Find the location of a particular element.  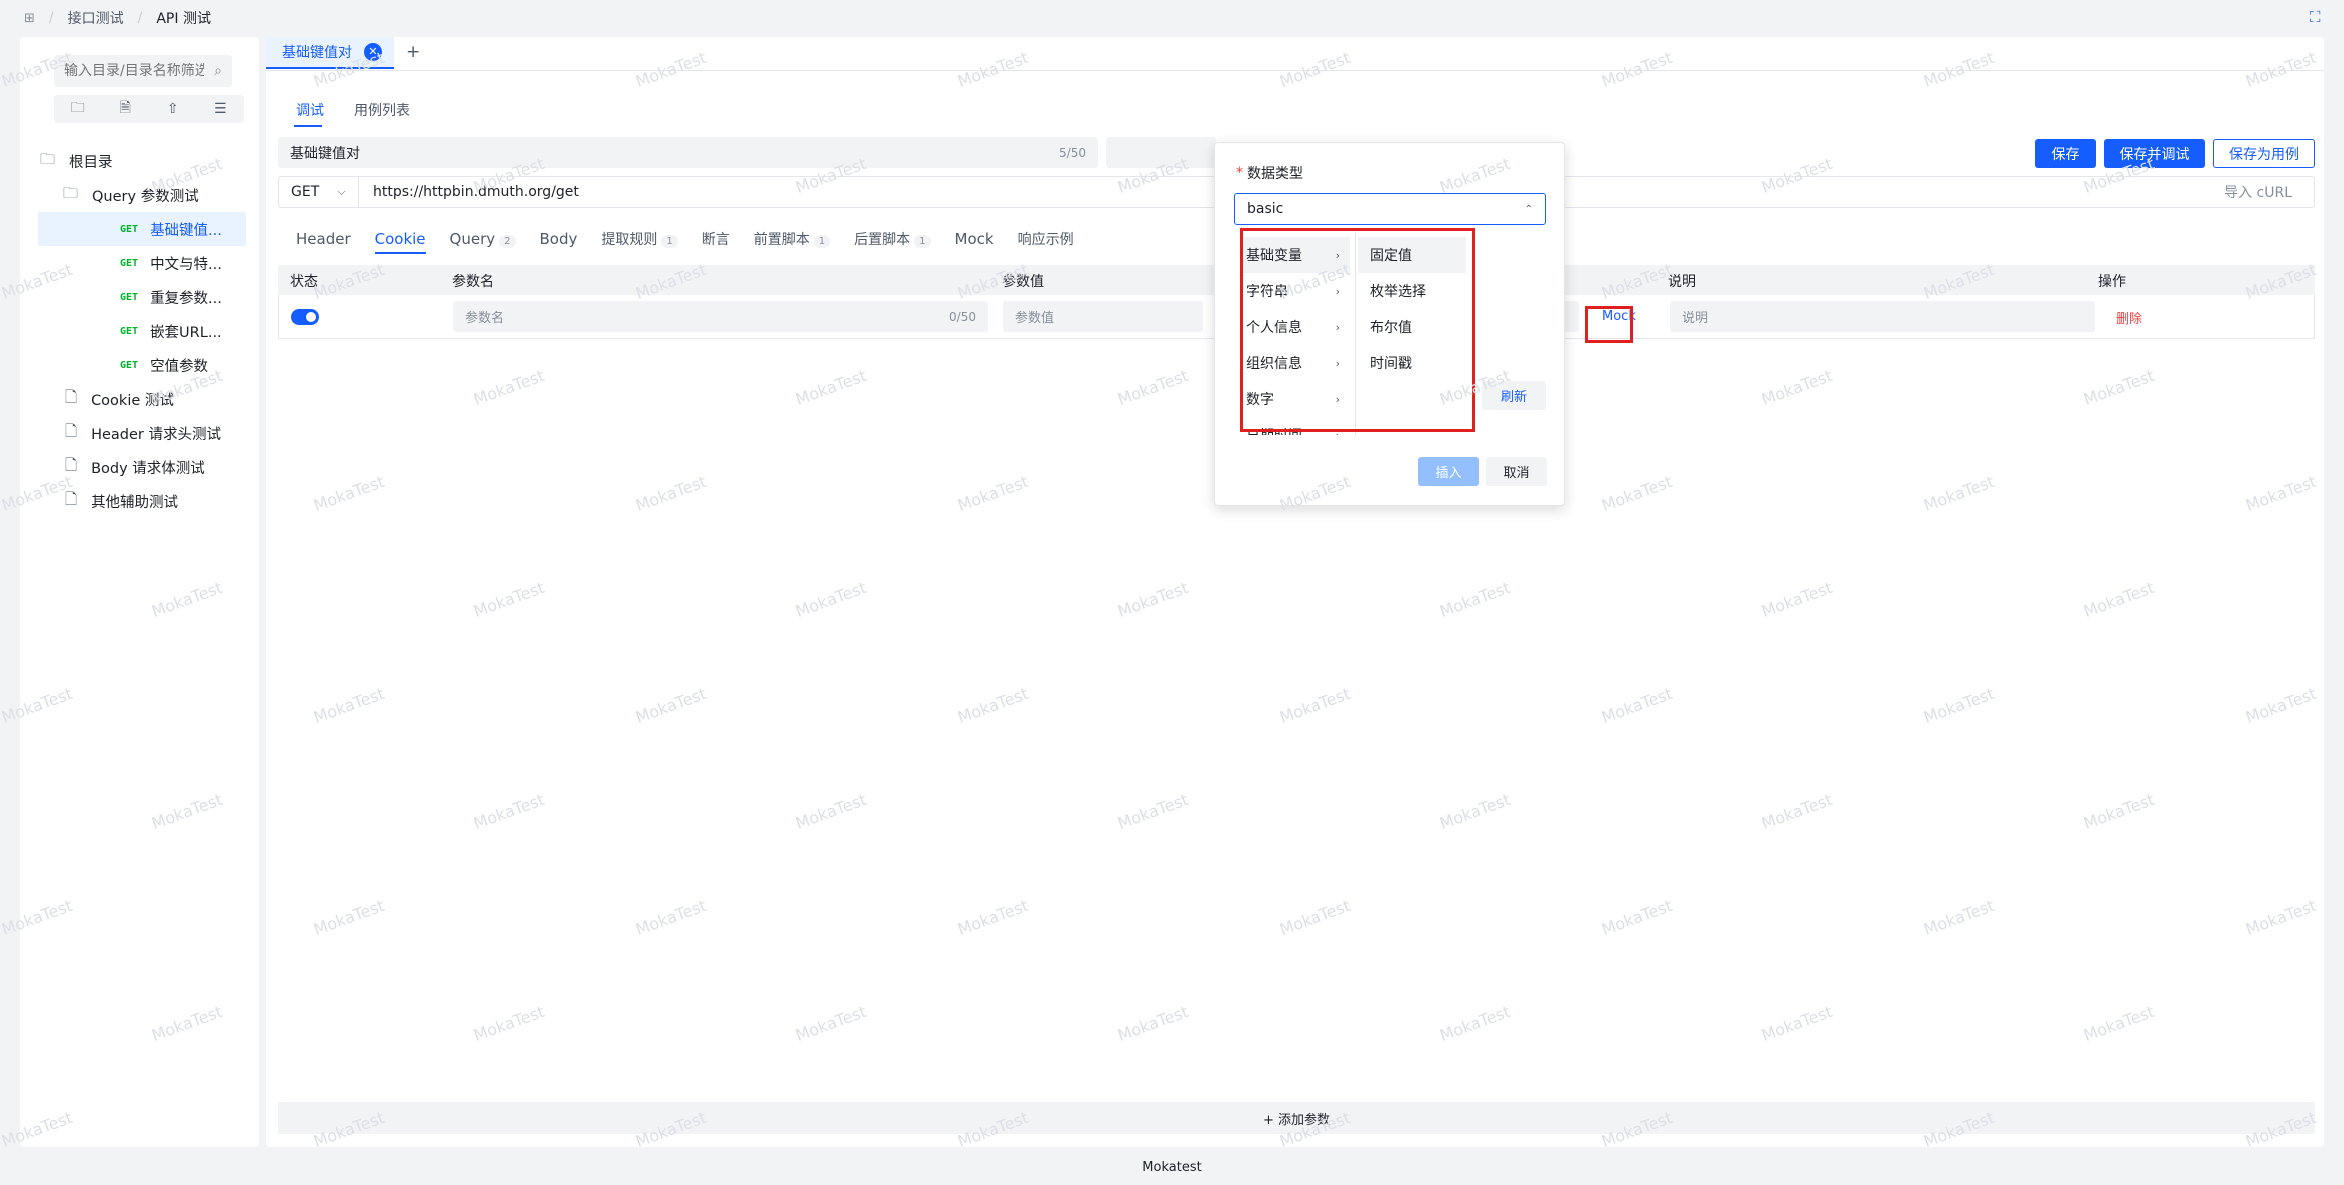

tree-toolbar: 🗀 🗎 ⇧ ☰ is located at coordinates (149, 109).